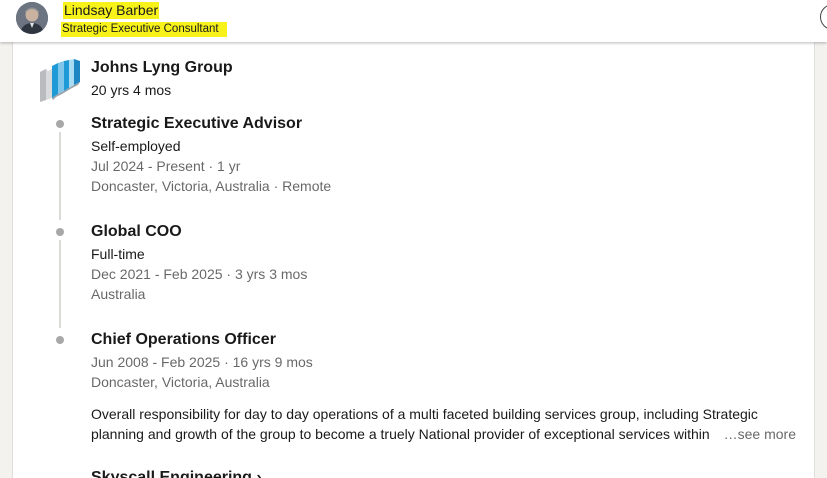 This screenshot has width=827, height=478. I want to click on header-action-button, so click(823, 17).